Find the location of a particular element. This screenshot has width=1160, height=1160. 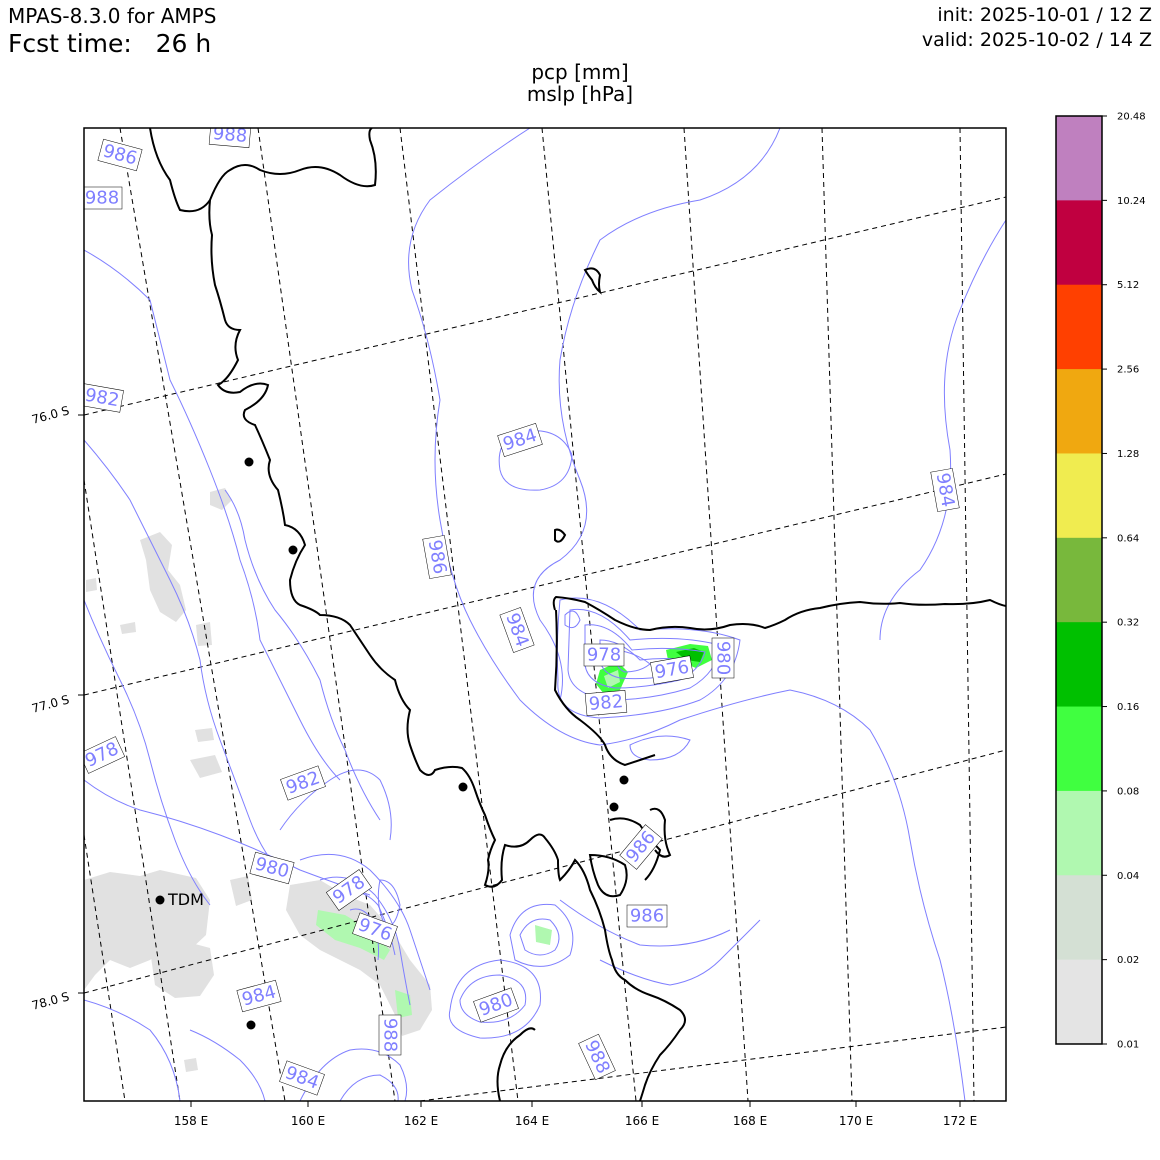

isobar-label: 978 is located at coordinates (604, 655).